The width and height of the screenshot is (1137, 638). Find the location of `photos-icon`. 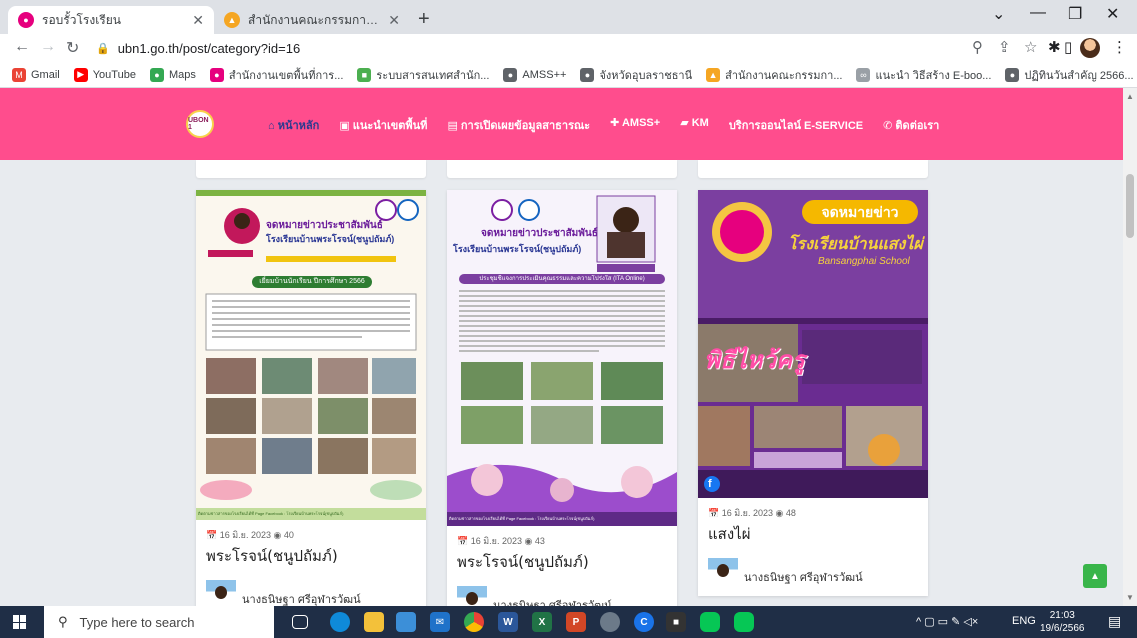

photos-icon is located at coordinates (610, 622).